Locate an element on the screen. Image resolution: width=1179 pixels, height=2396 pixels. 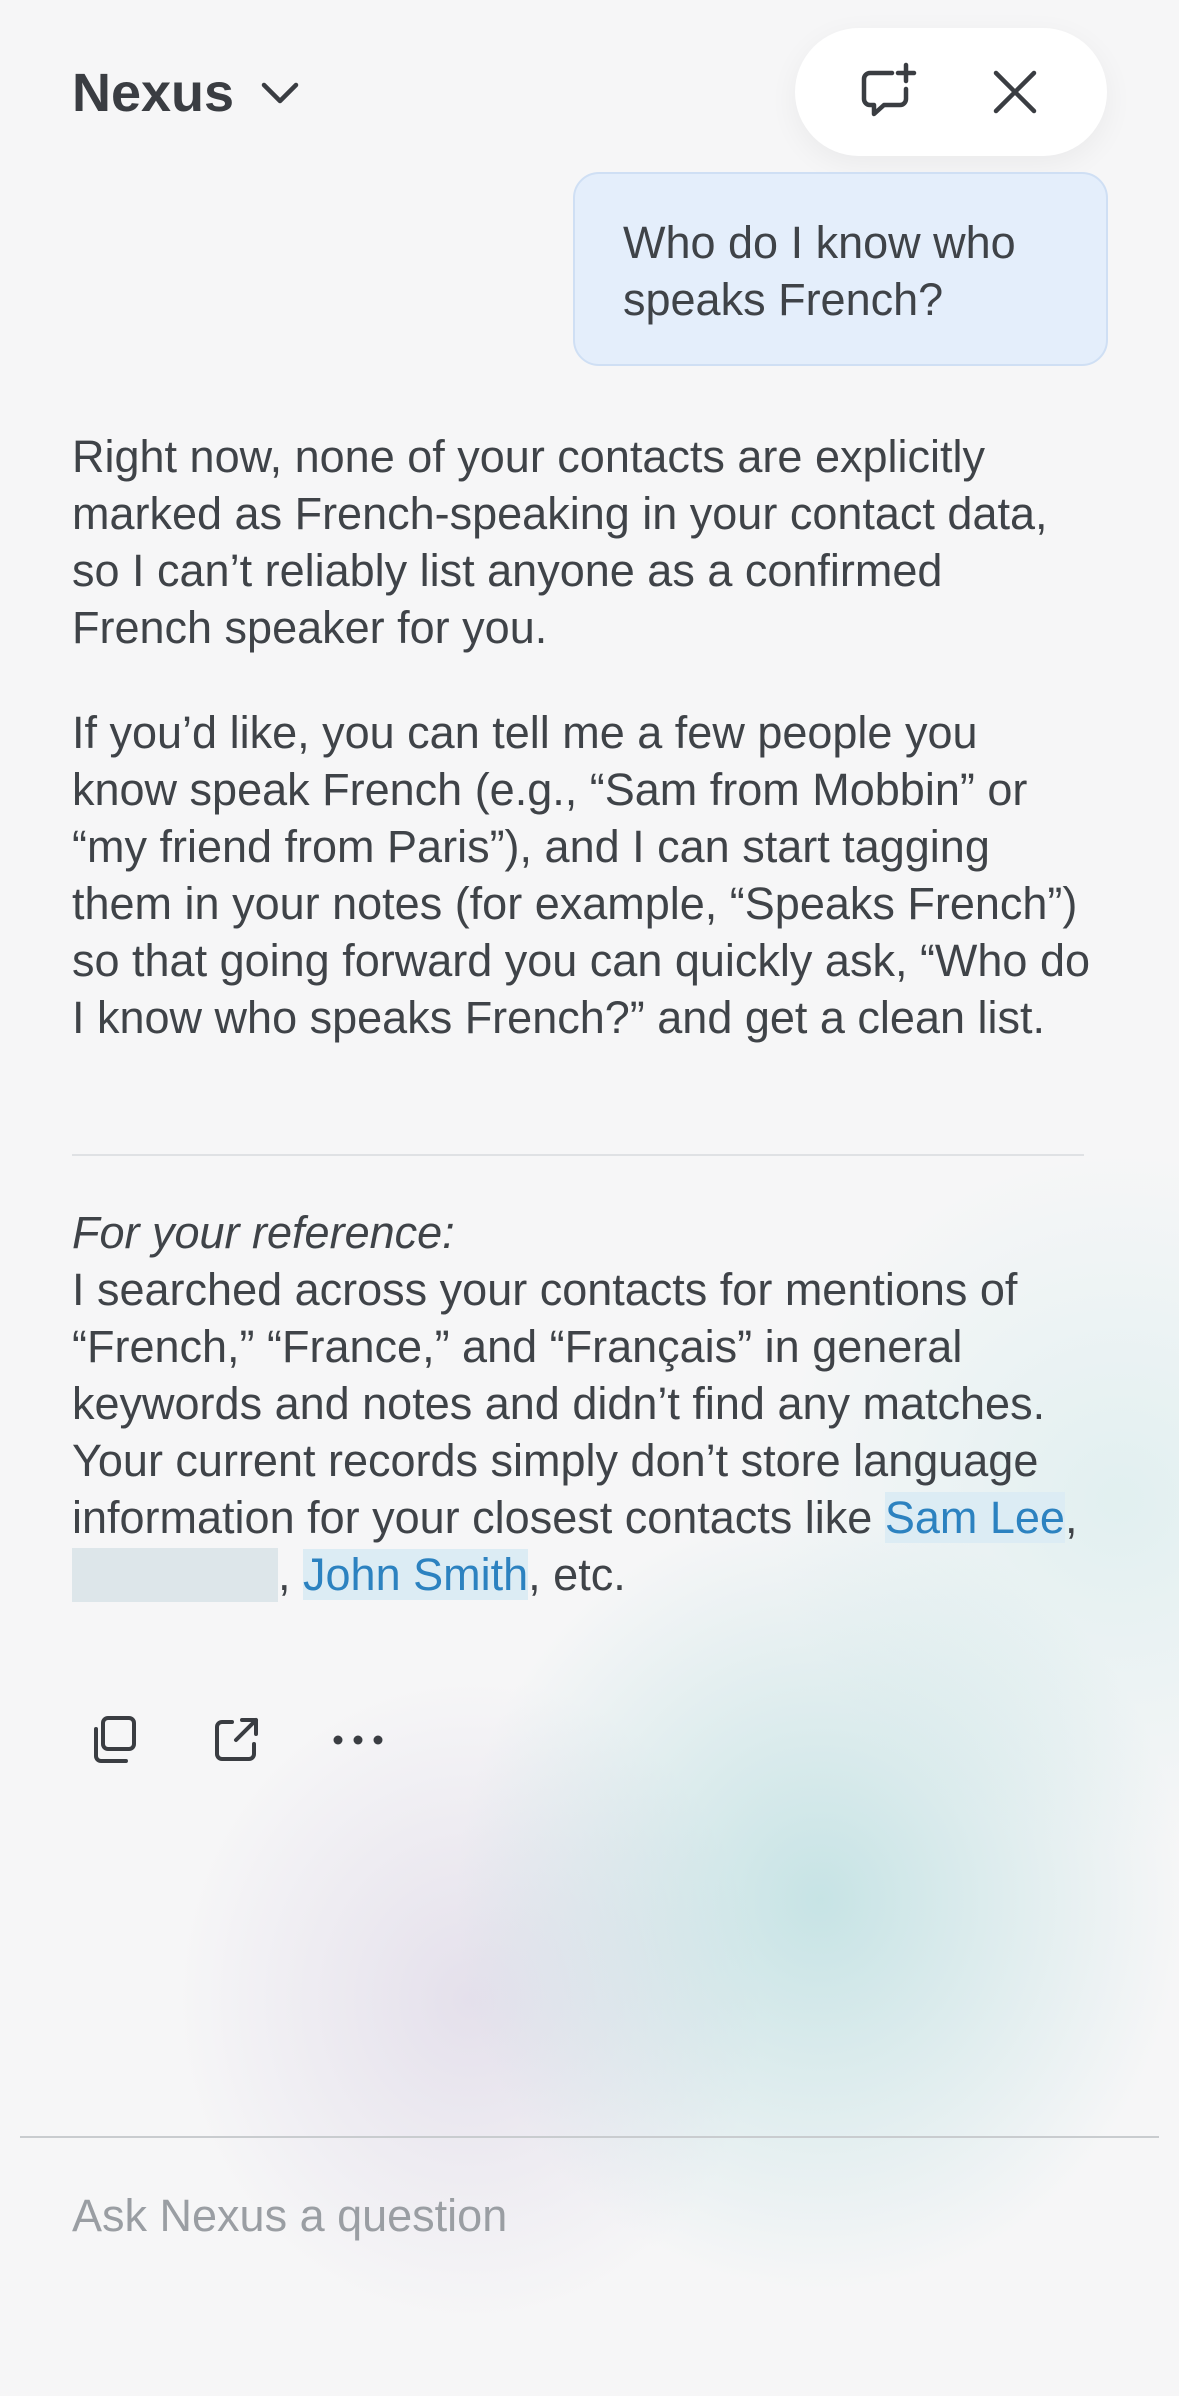
app-title: Nexus is located at coordinates (153, 93).